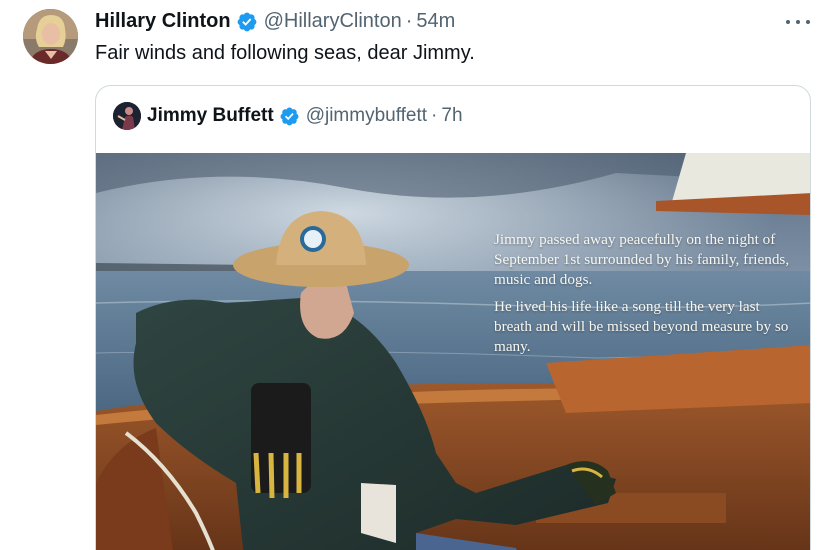  Describe the element at coordinates (435, 21) in the screenshot. I see `tweet-timestamp: 54m` at that location.